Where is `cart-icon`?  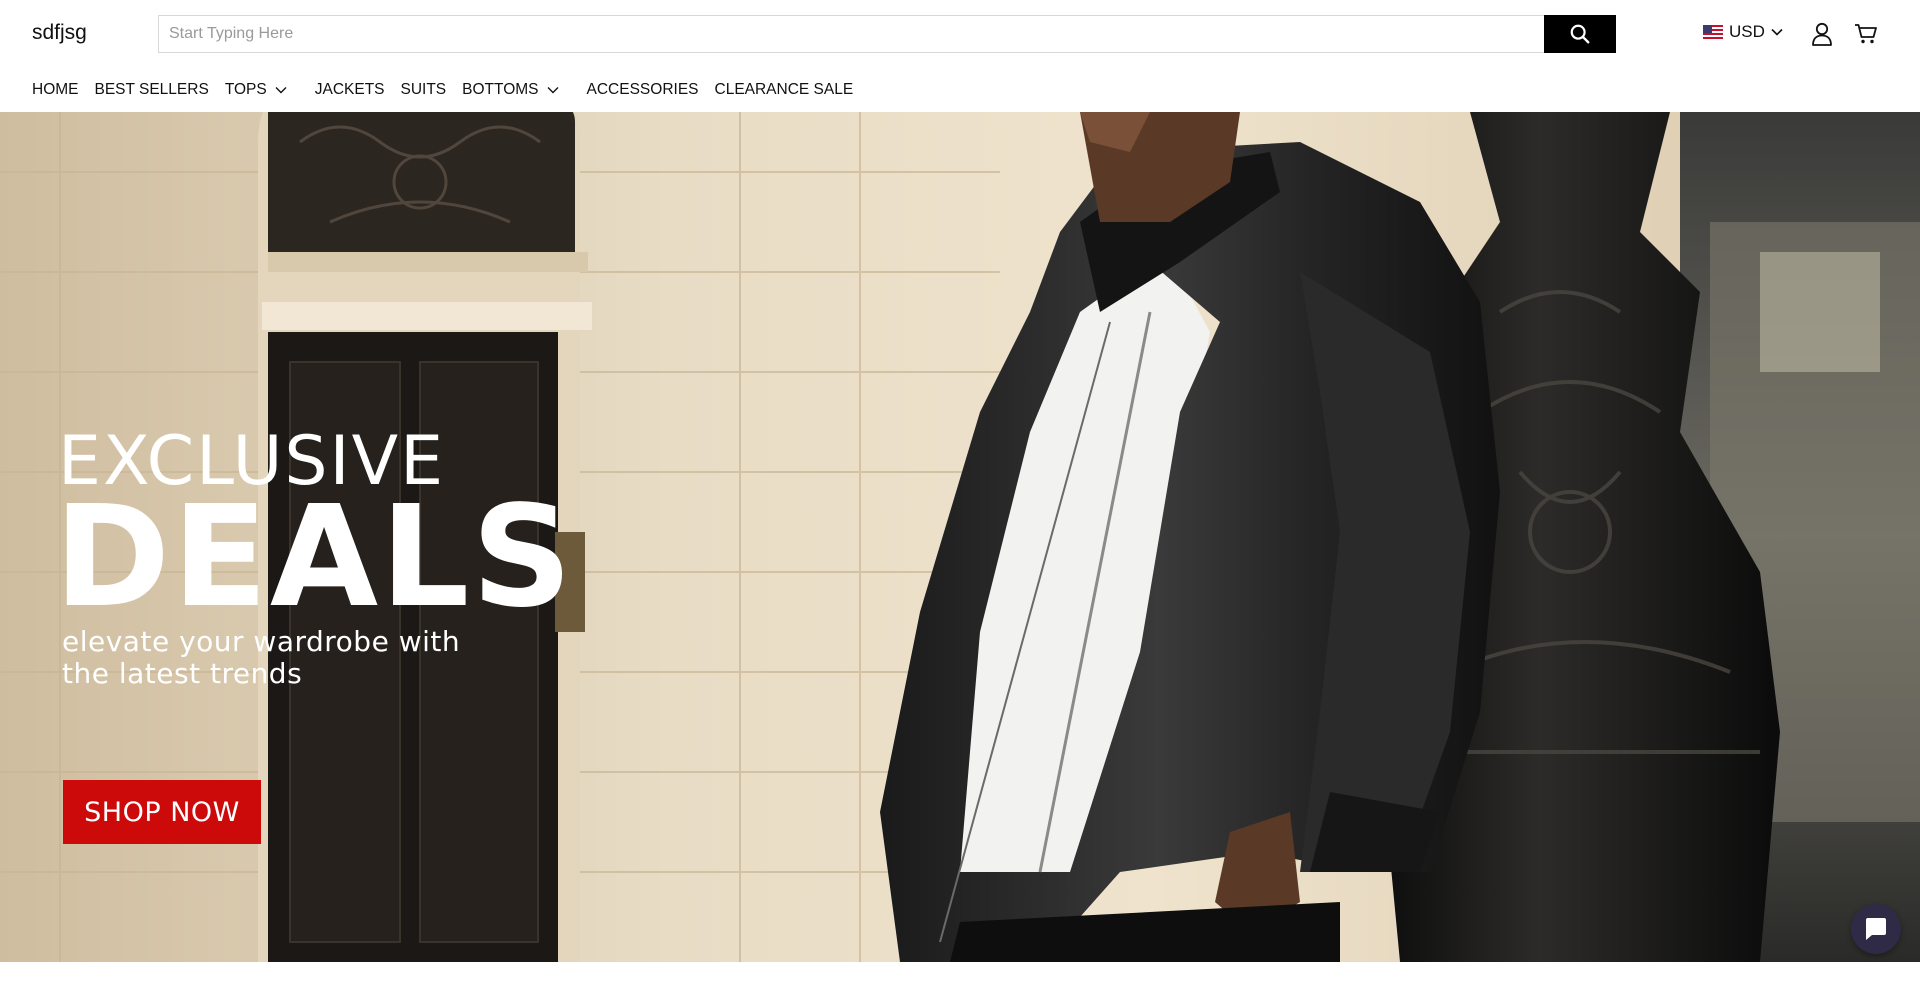 cart-icon is located at coordinates (1866, 34).